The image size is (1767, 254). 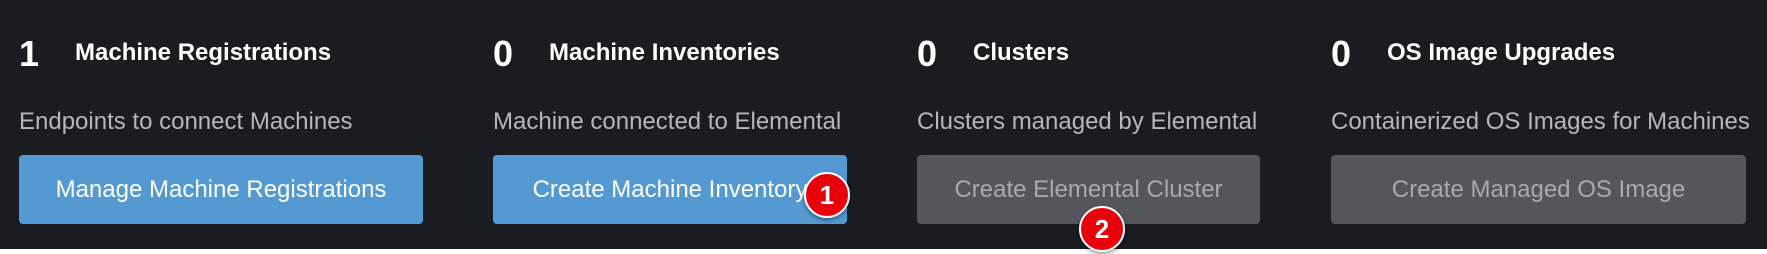 What do you see at coordinates (664, 52) in the screenshot?
I see `machine-inventories-title: Machine Inventories` at bounding box center [664, 52].